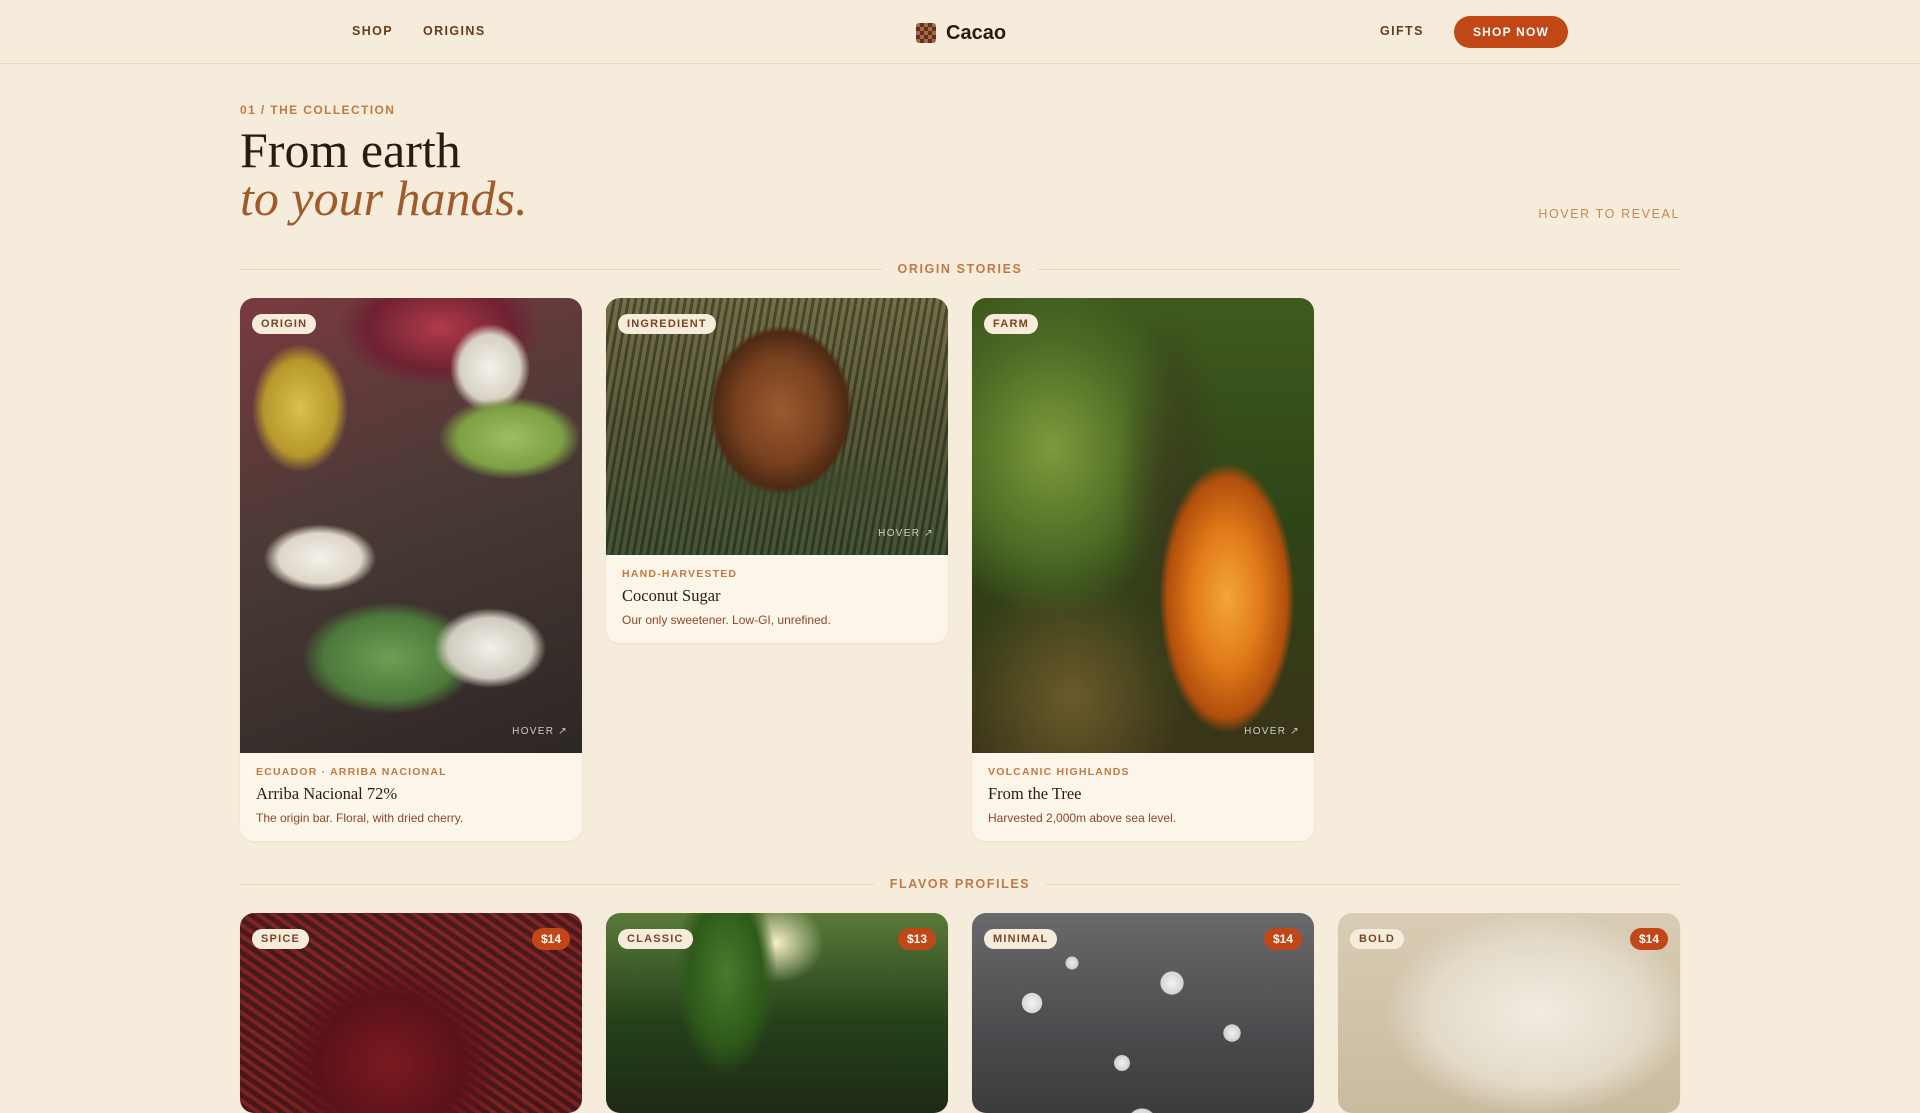 The width and height of the screenshot is (1920, 1113). I want to click on textured-paper-image: BOLD $14, so click(1509, 1013).